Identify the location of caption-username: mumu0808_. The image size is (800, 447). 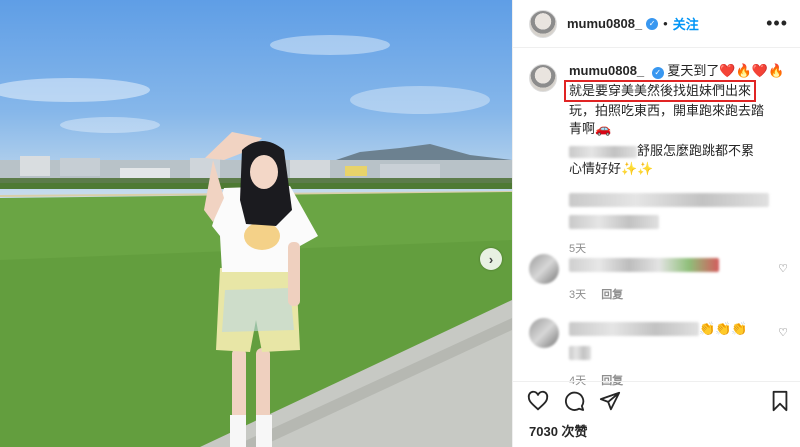
(606, 70).